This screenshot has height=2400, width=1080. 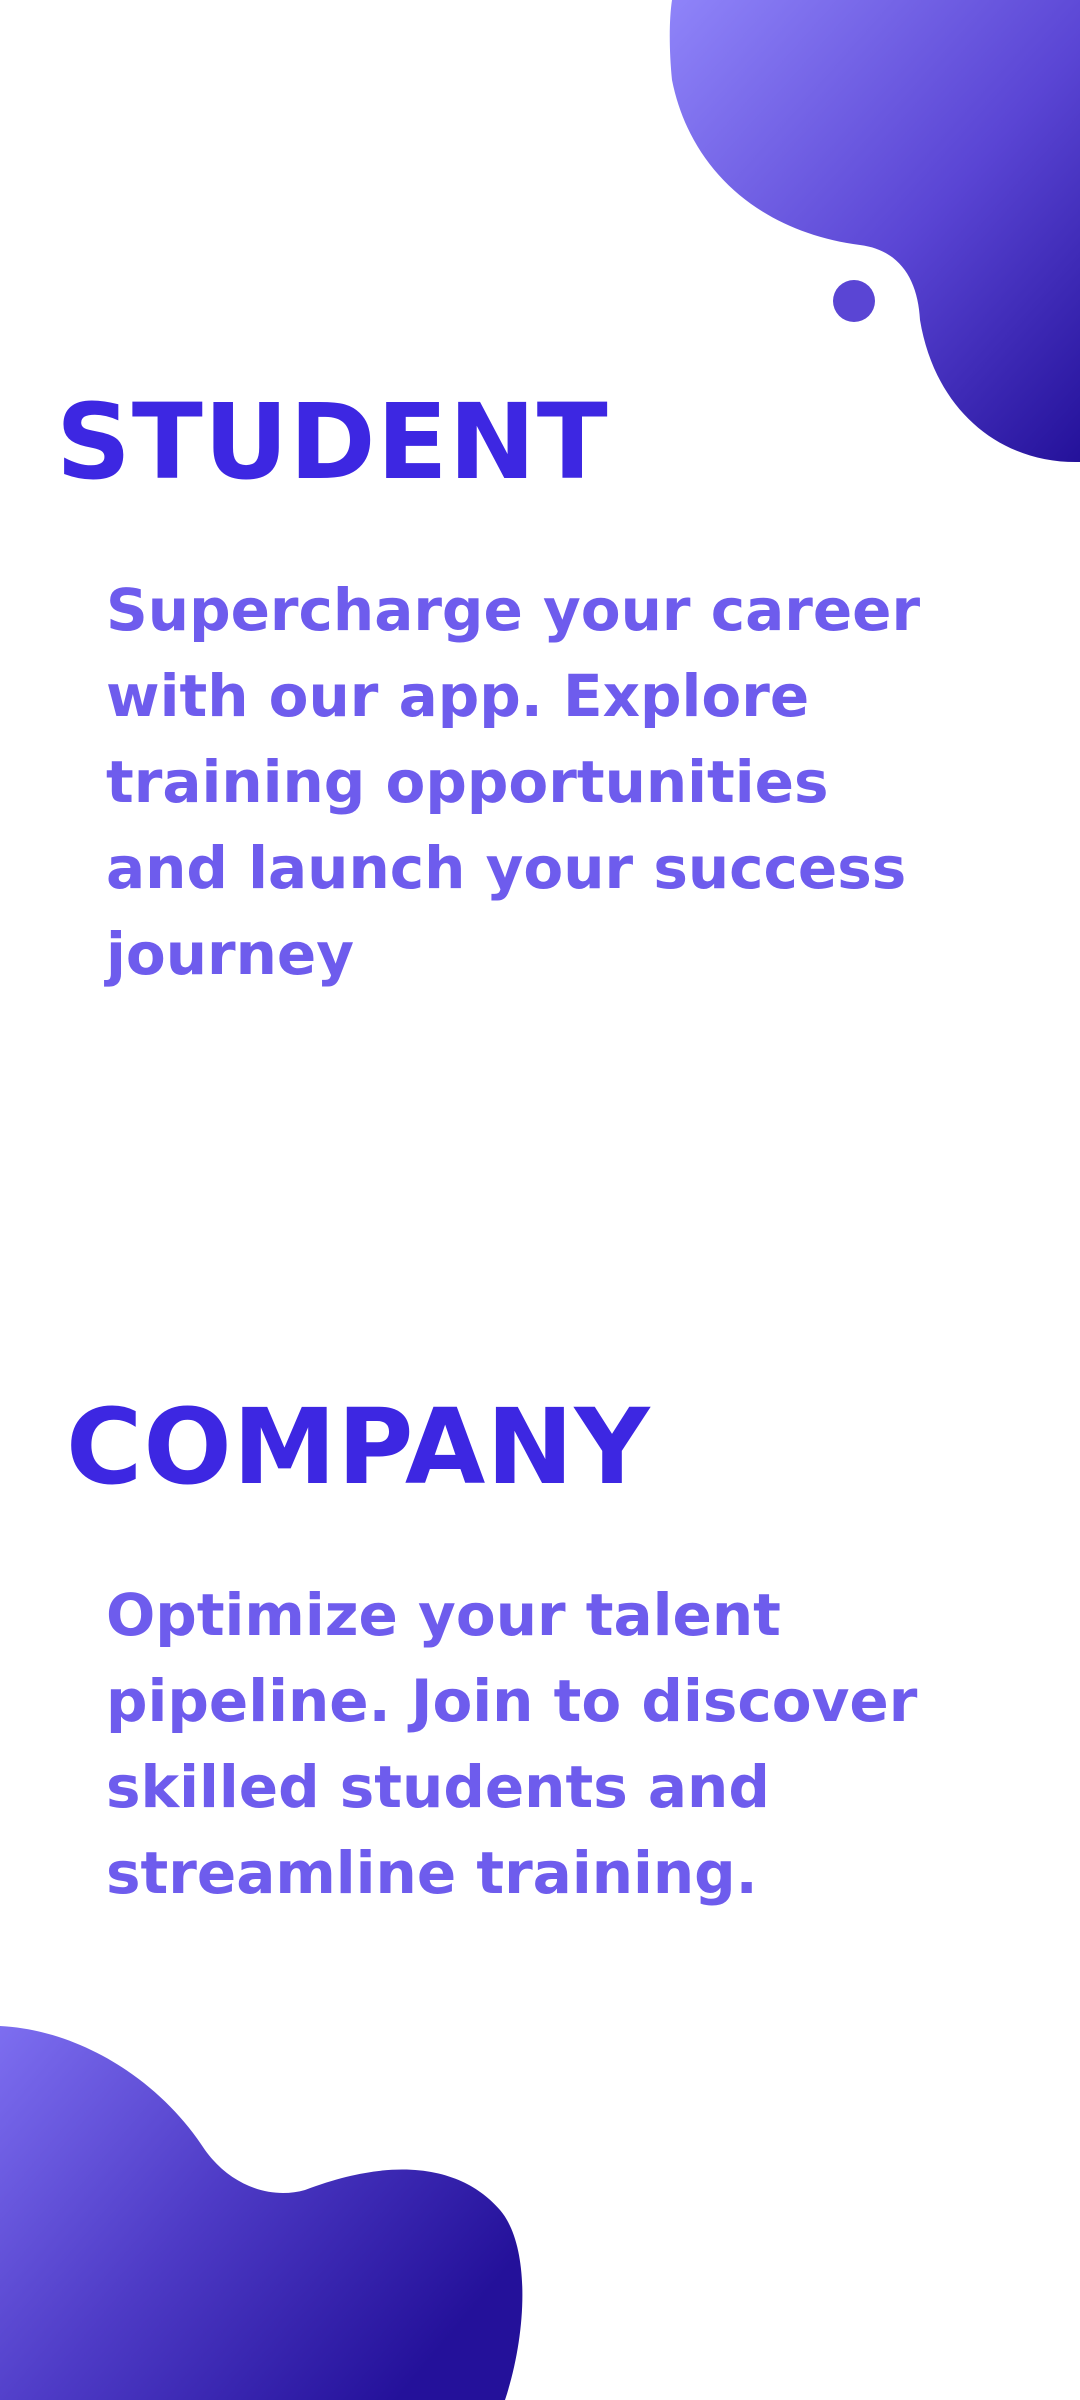 I want to click on bottom-decorative-blob, so click(x=261, y=2213).